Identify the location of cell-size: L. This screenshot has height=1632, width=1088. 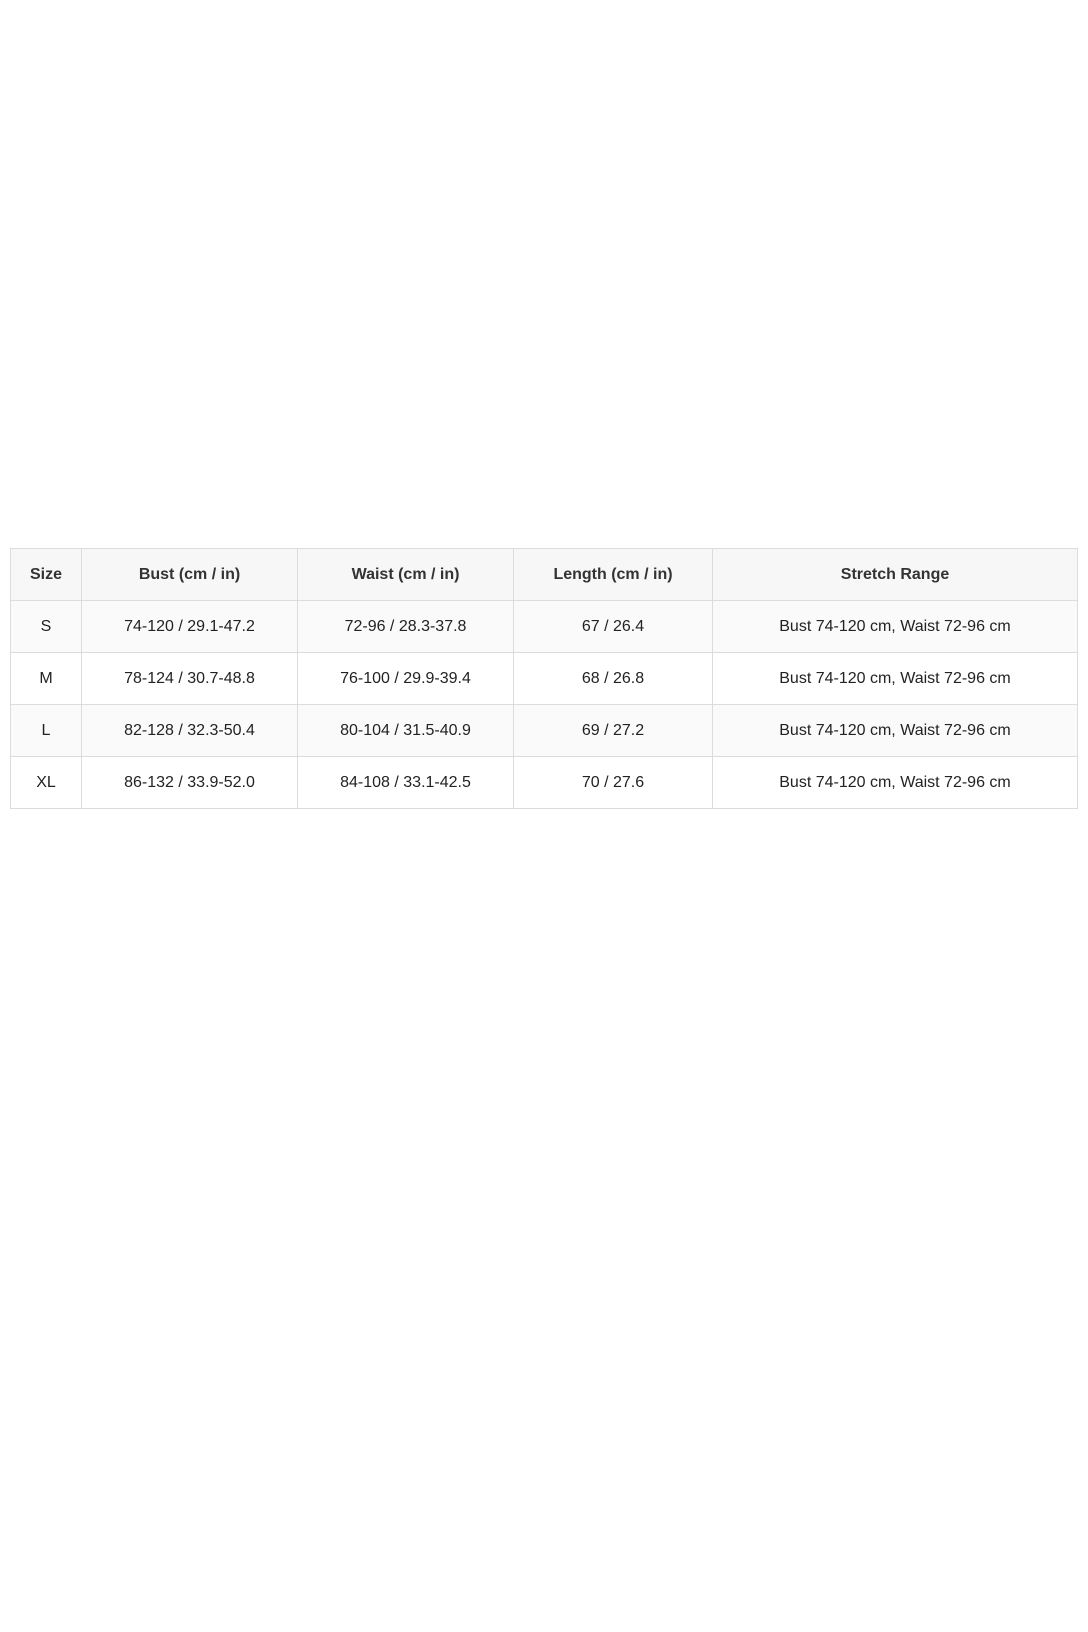
(46, 730).